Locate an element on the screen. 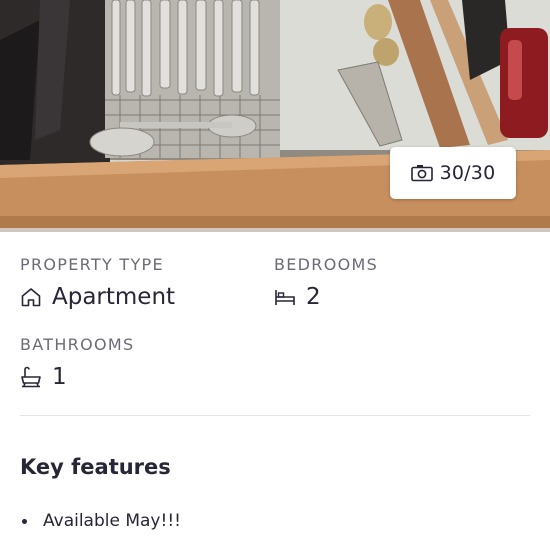  house-icon is located at coordinates (31, 297).